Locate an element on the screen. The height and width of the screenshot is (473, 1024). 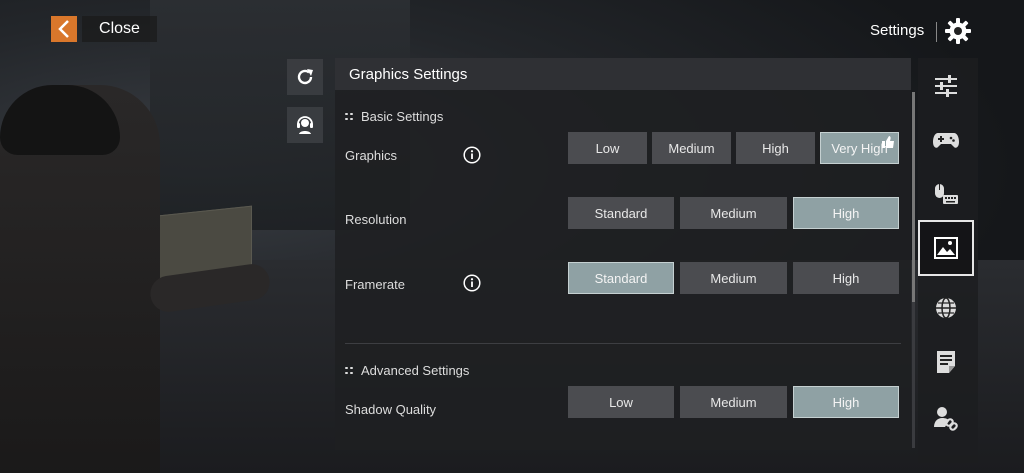
reset-icon is located at coordinates (305, 77).